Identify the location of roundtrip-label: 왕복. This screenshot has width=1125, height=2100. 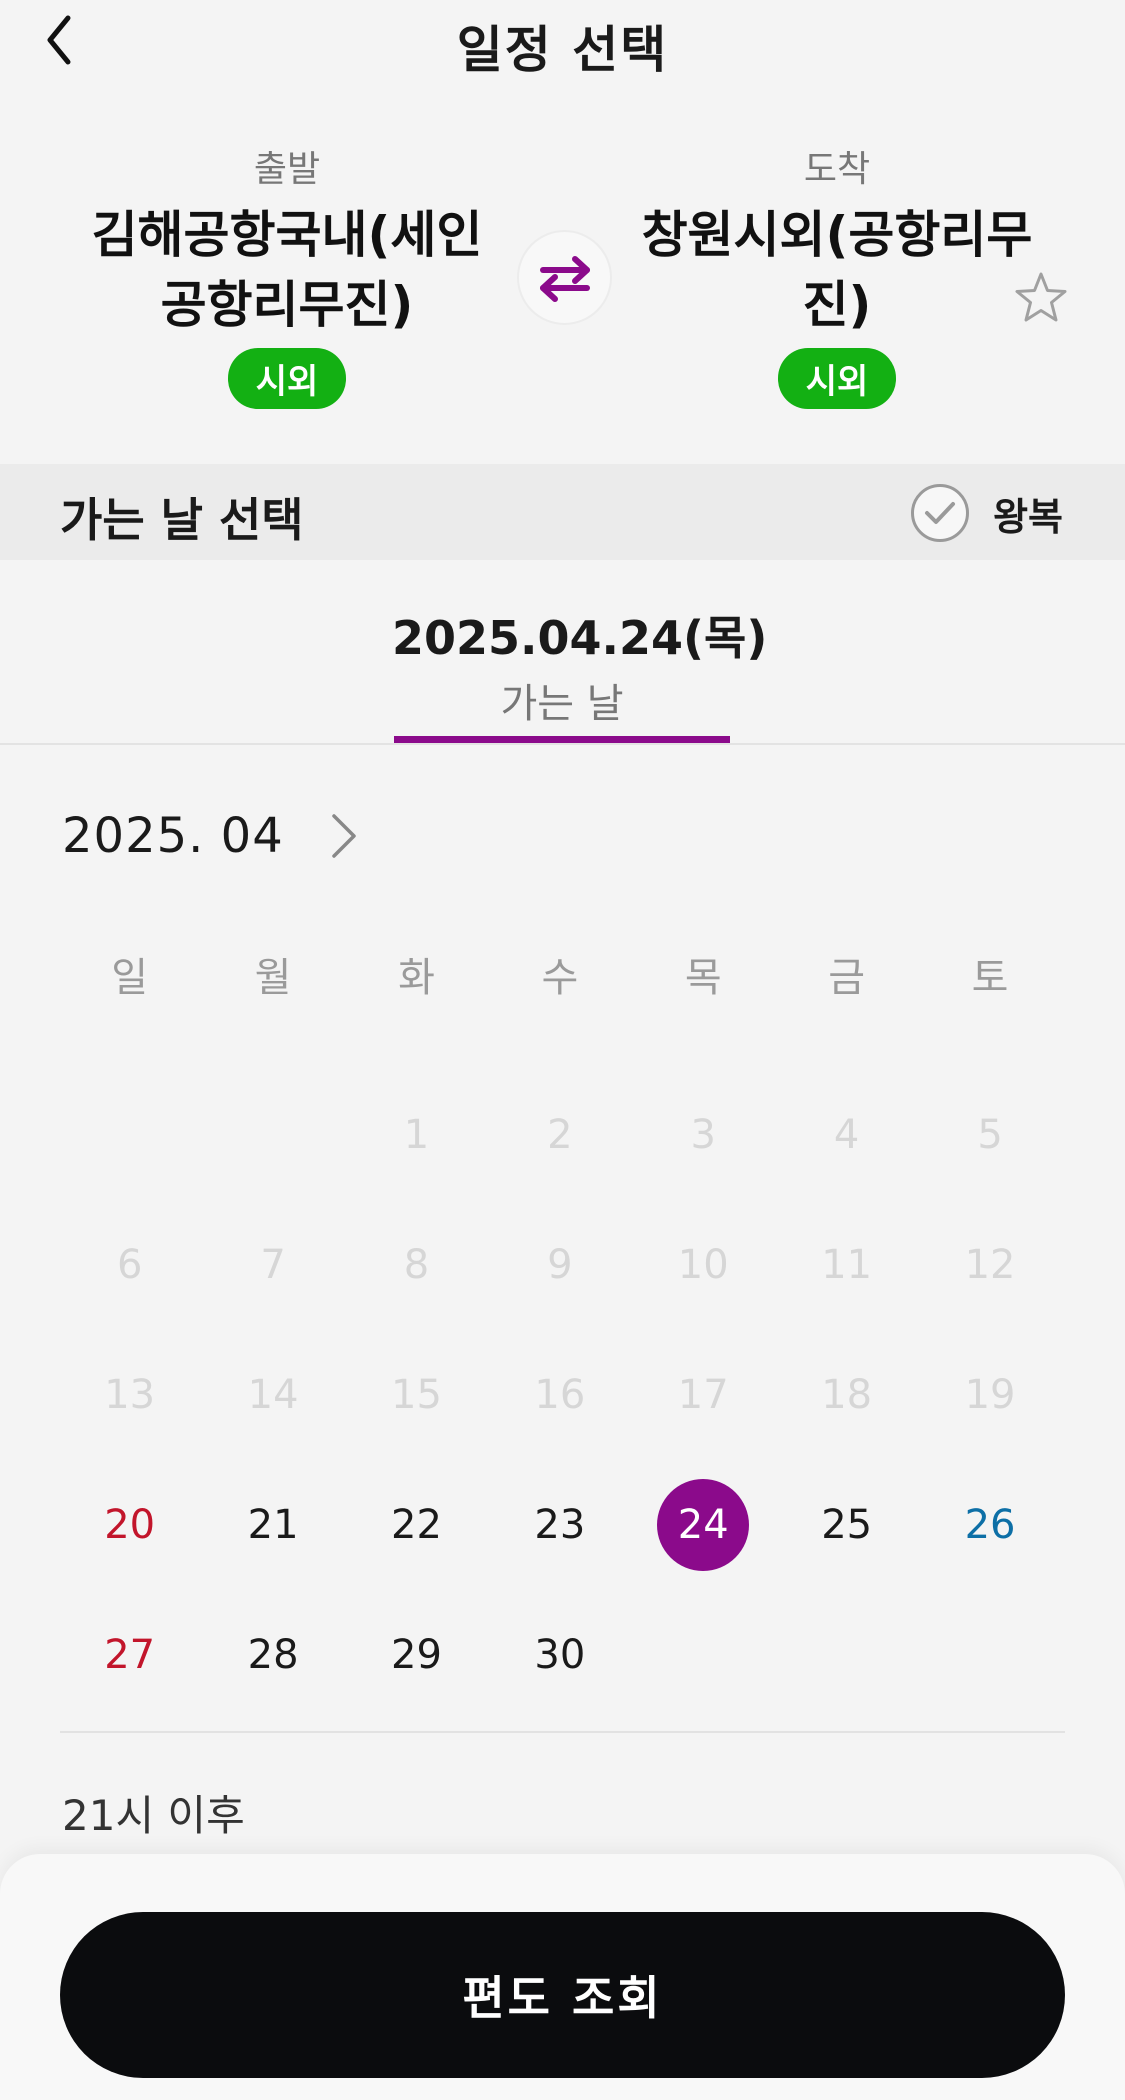
(1028, 516).